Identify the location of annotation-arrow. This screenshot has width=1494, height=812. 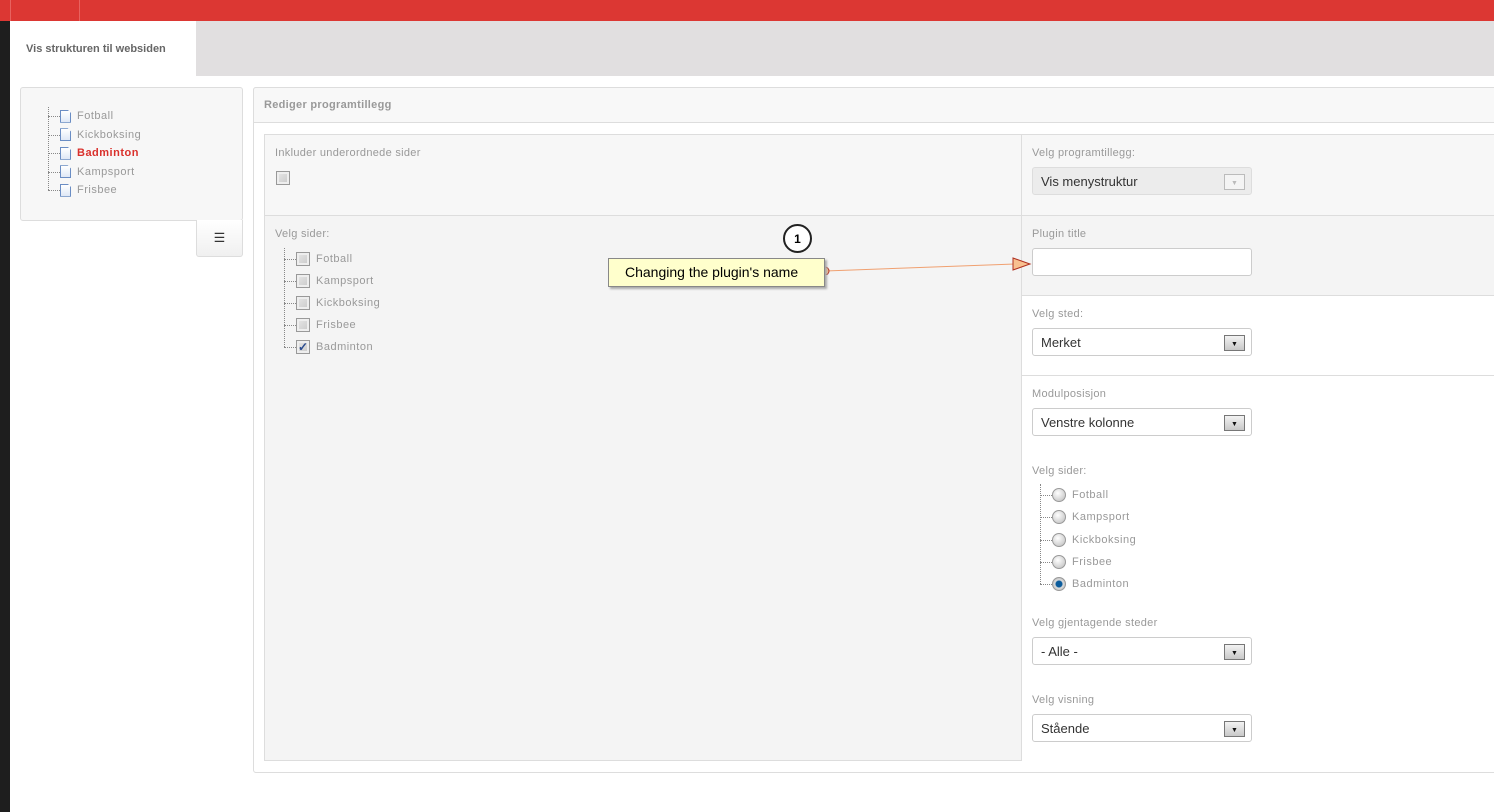
(926, 266).